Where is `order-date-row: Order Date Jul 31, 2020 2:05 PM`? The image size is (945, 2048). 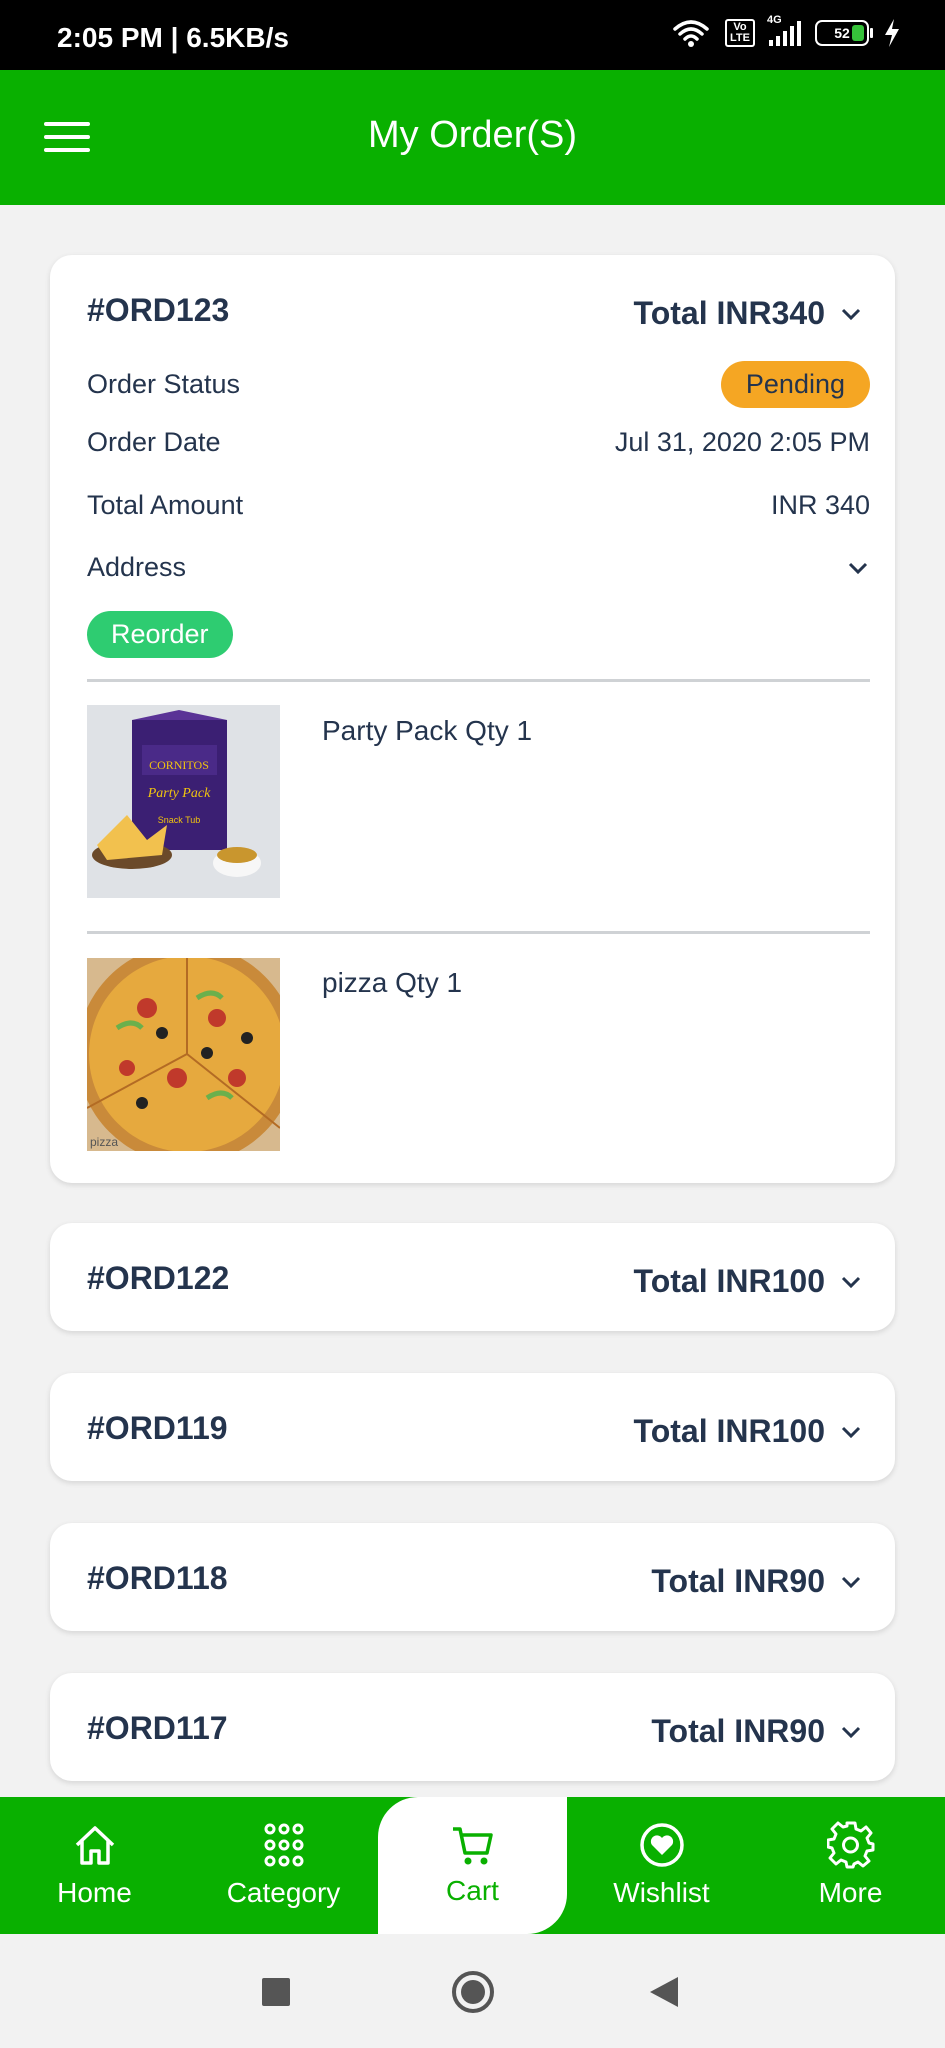
order-date-row: Order Date Jul 31, 2020 2:05 PM is located at coordinates (478, 442).